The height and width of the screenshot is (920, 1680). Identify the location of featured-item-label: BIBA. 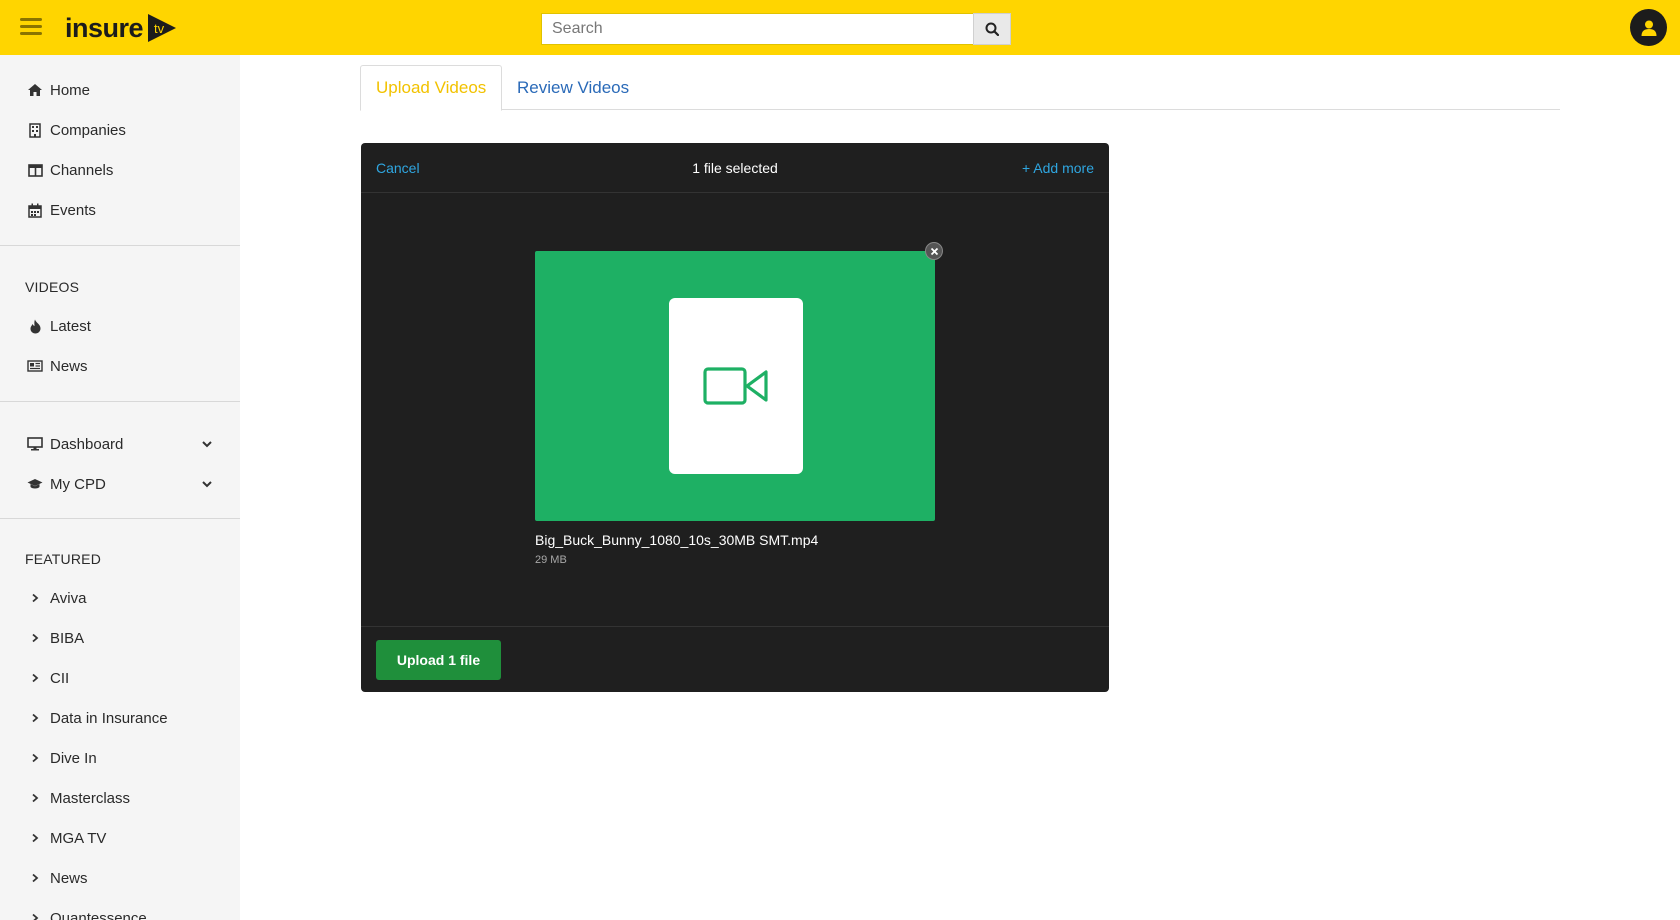
(67, 638).